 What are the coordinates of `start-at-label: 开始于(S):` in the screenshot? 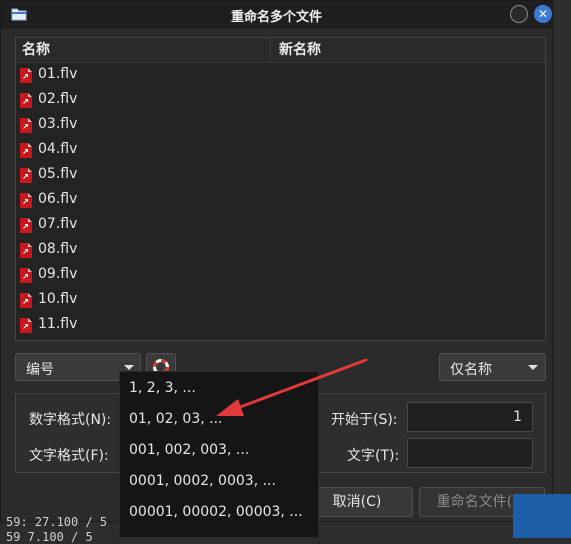 It's located at (364, 420).